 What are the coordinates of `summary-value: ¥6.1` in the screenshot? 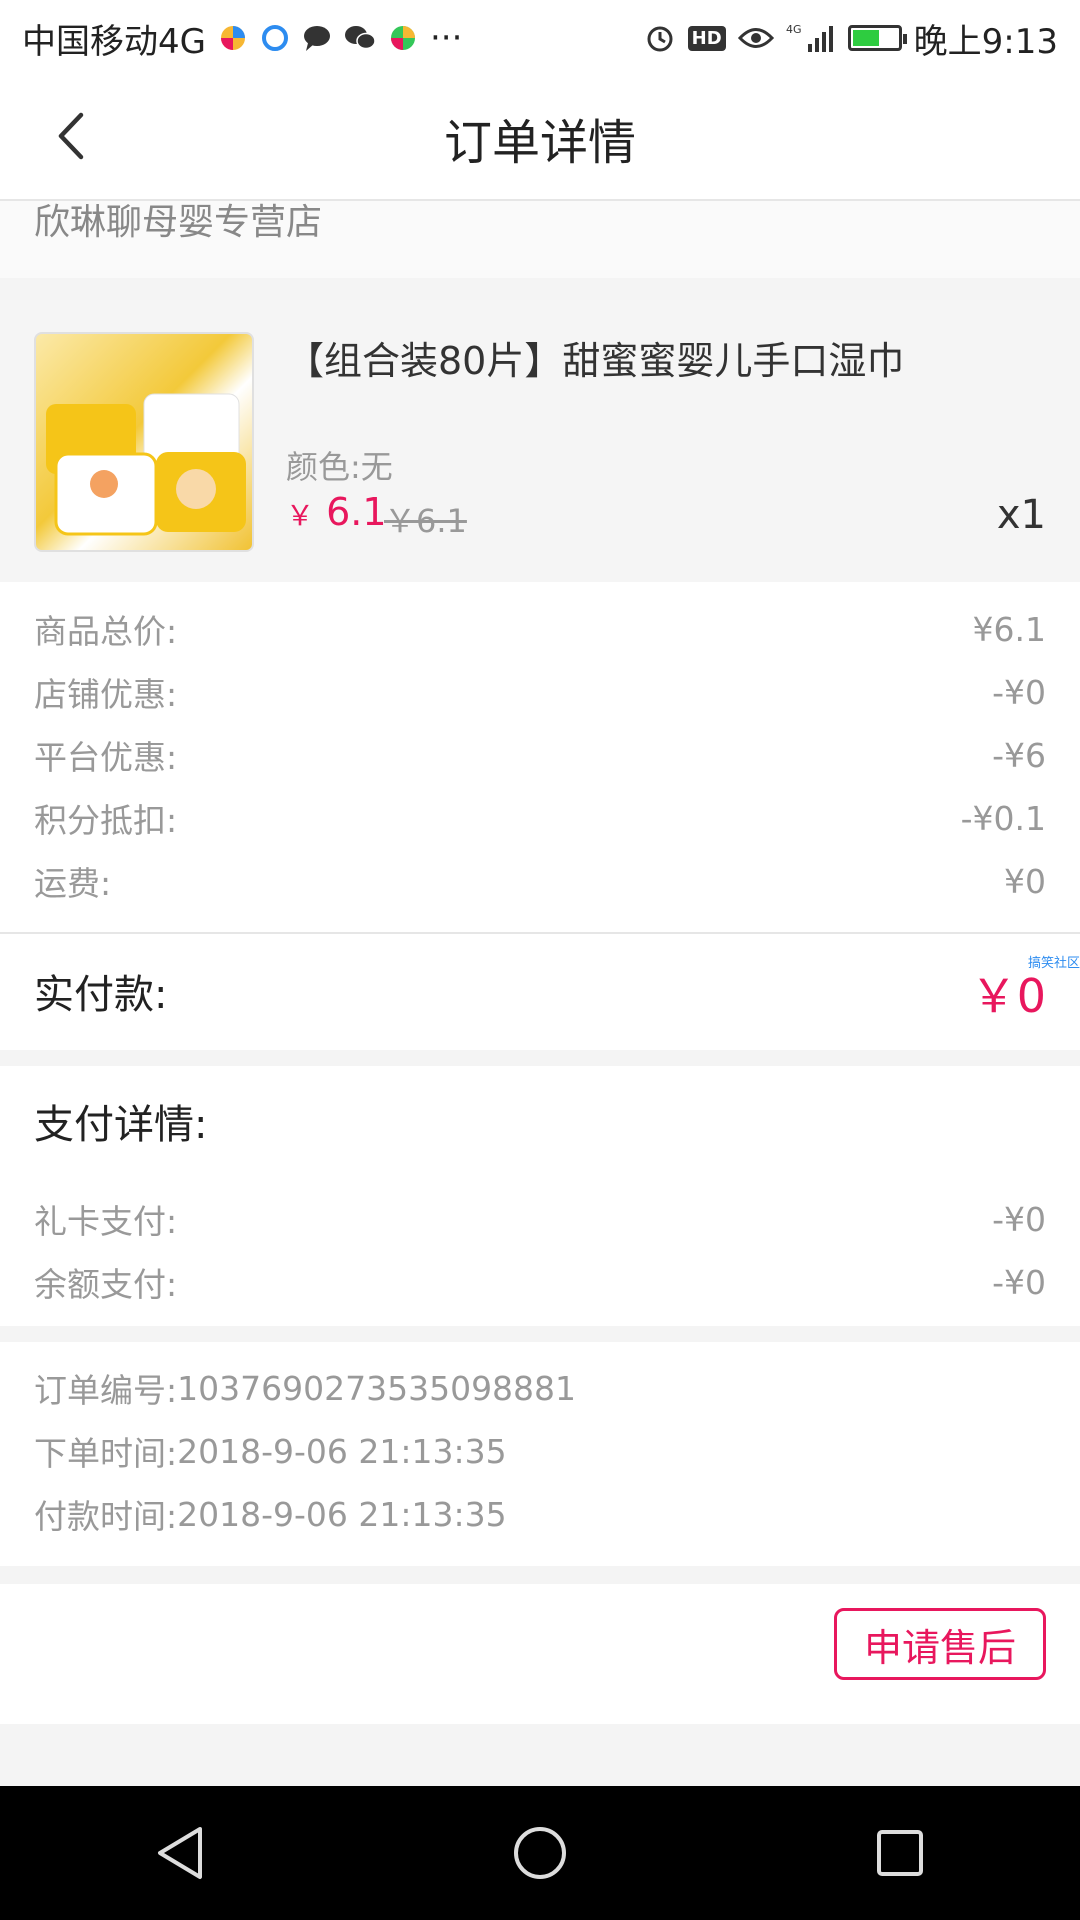 It's located at (1009, 629).